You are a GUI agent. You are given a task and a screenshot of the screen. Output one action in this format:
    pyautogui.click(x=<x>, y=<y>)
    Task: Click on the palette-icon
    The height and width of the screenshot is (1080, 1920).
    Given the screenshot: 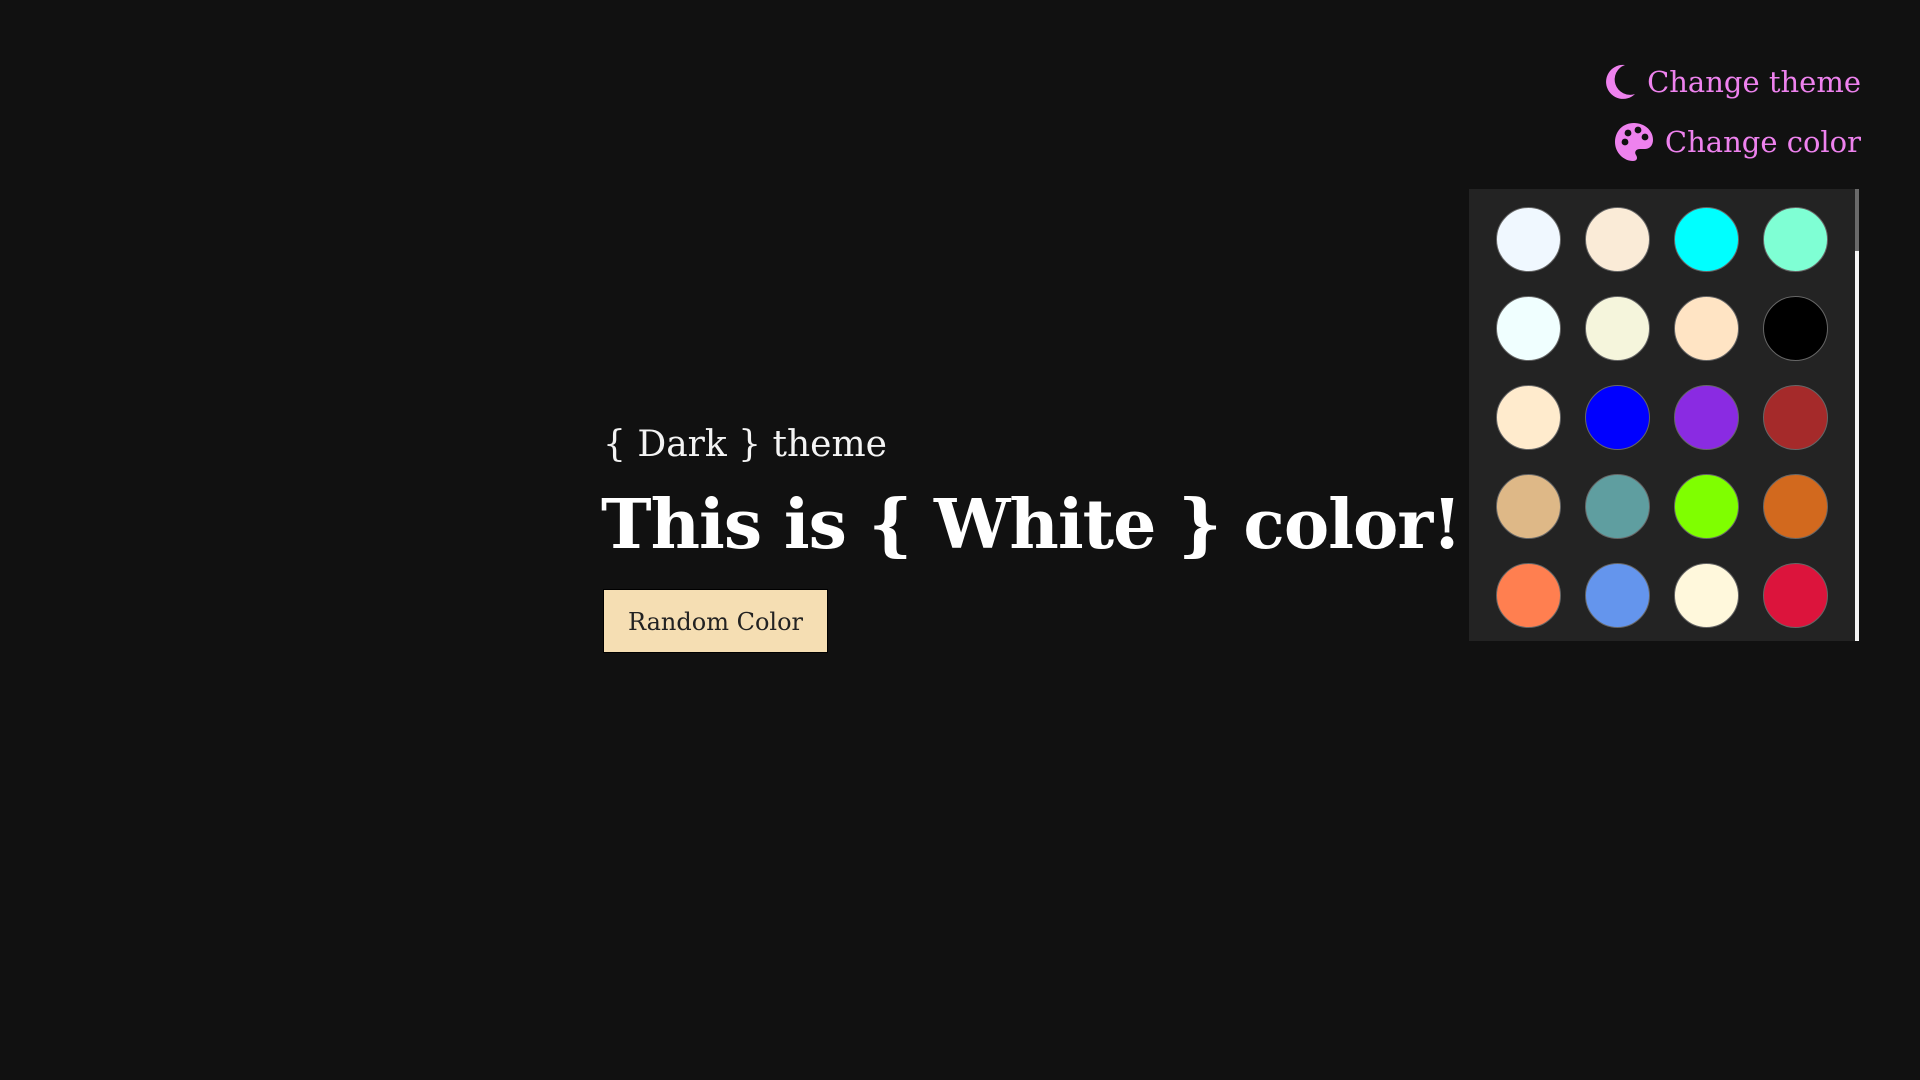 What is the action you would take?
    pyautogui.click(x=1634, y=142)
    